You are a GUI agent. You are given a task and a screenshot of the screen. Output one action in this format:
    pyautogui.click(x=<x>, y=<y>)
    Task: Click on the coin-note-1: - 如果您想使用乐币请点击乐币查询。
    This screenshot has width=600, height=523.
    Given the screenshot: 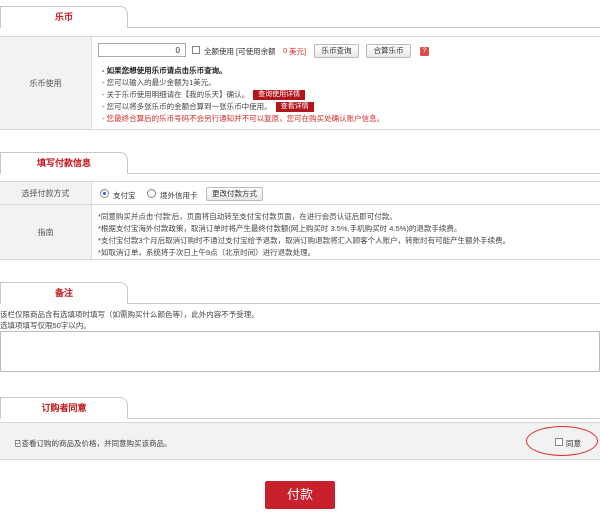 What is the action you would take?
    pyautogui.click(x=164, y=70)
    